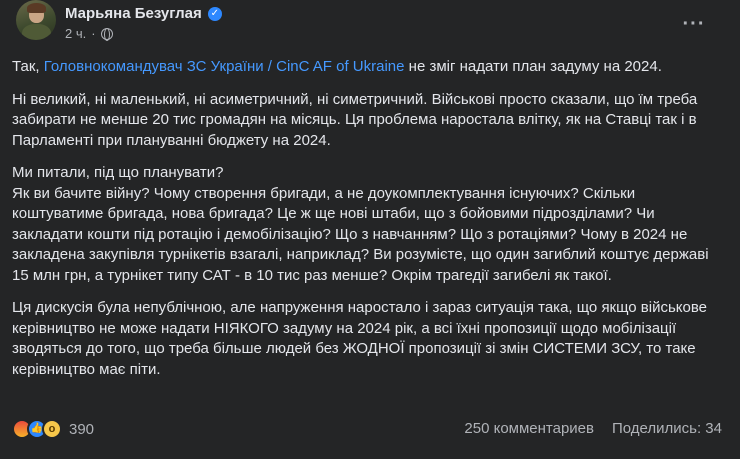  I want to click on wow-icon: o, so click(52, 429).